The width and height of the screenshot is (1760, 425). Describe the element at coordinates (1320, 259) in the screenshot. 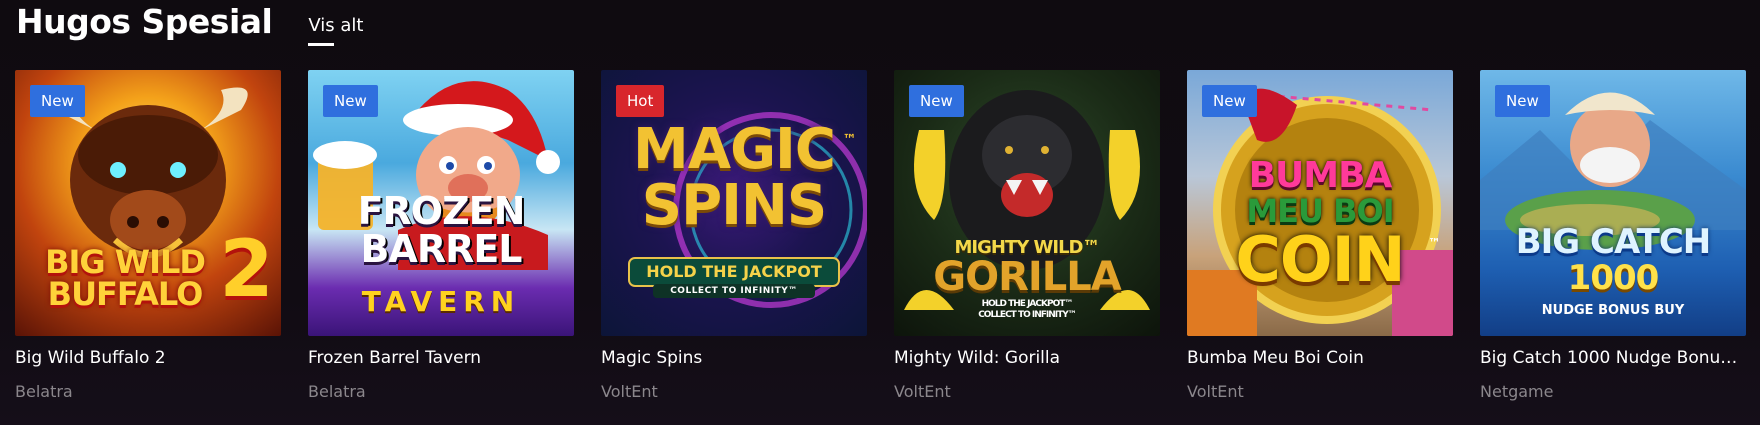

I see `logo-line: COIN` at that location.